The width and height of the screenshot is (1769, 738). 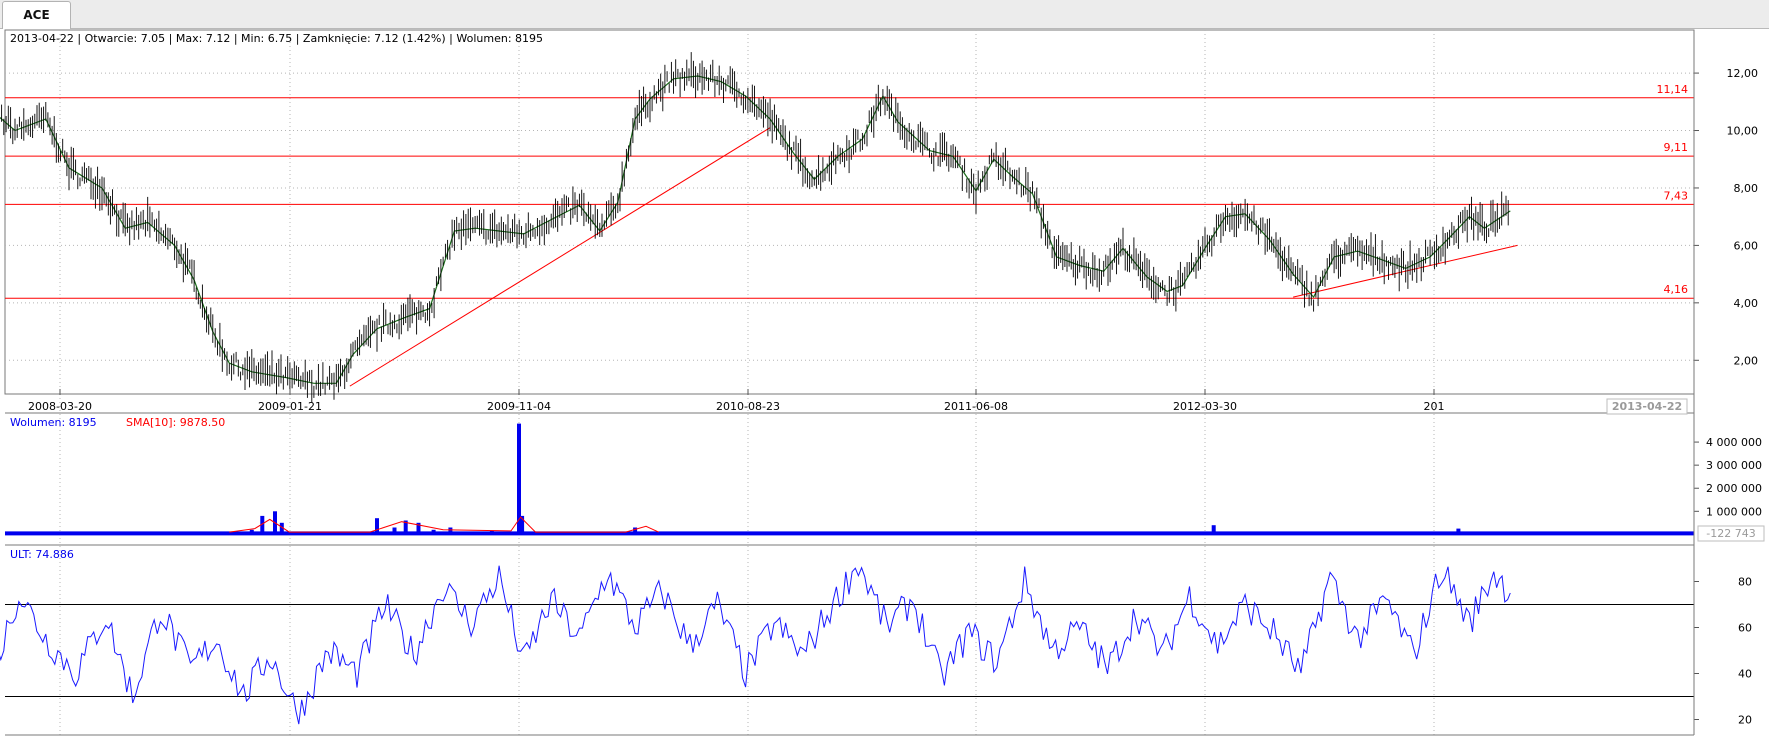 I want to click on sma-legend: SMA[10]: 9878.50, so click(x=175, y=422).